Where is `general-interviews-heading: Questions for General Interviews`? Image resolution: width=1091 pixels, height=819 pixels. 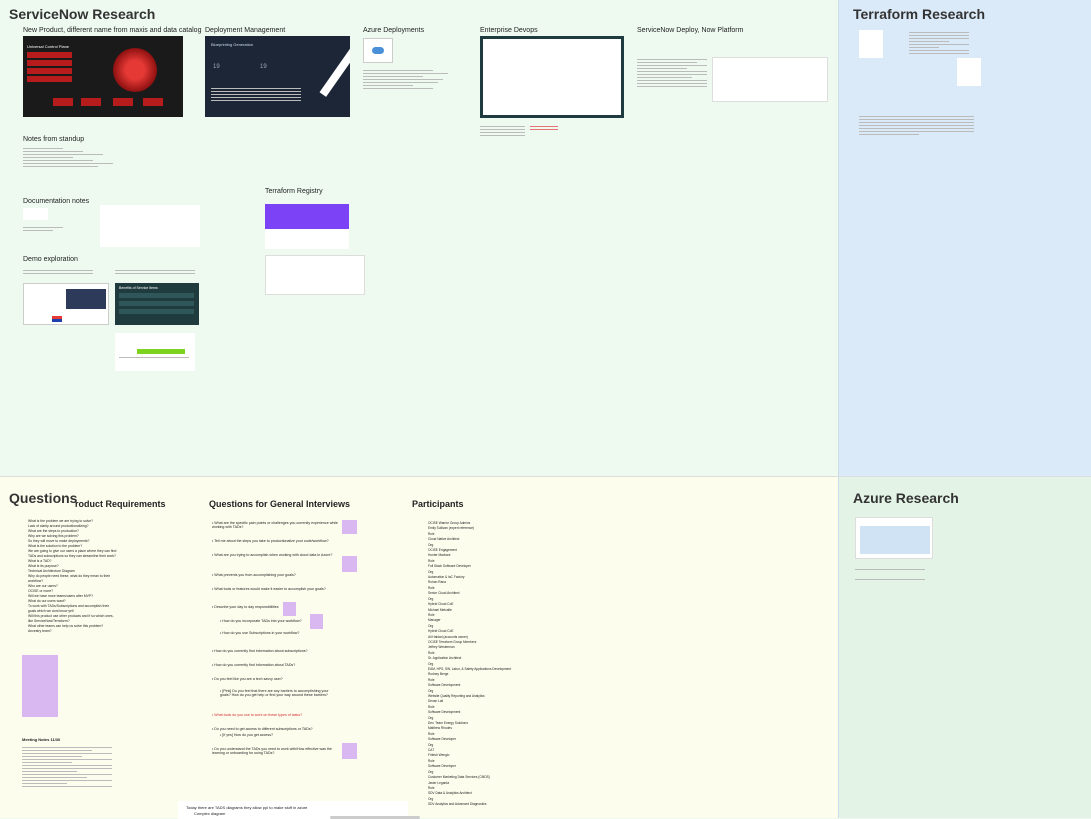 general-interviews-heading: Questions for General Interviews is located at coordinates (280, 504).